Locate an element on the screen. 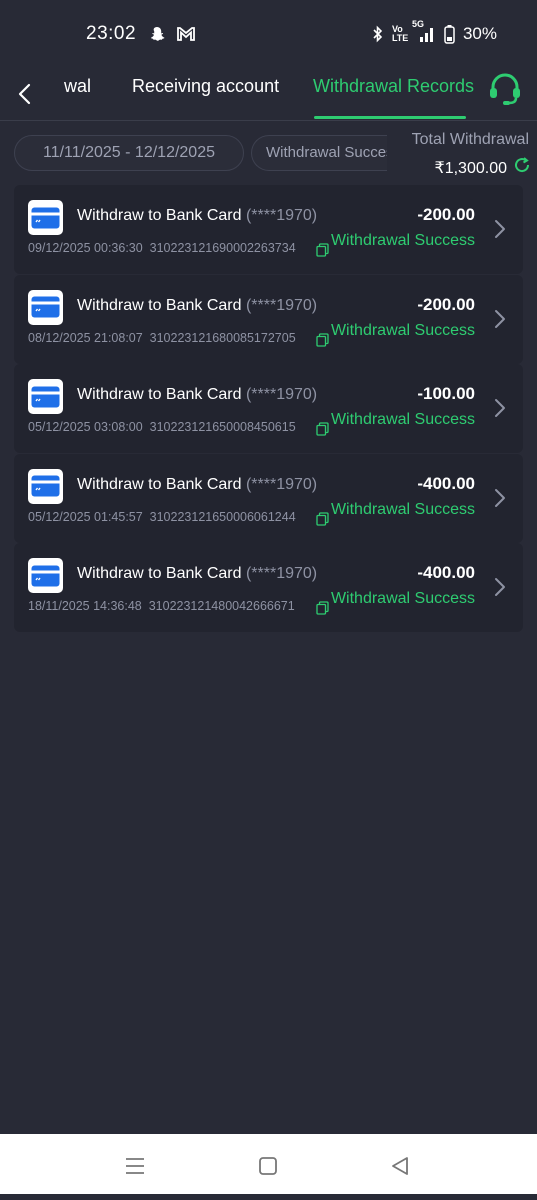 The height and width of the screenshot is (1200, 537). signal-icon: 5G is located at coordinates (424, 31).